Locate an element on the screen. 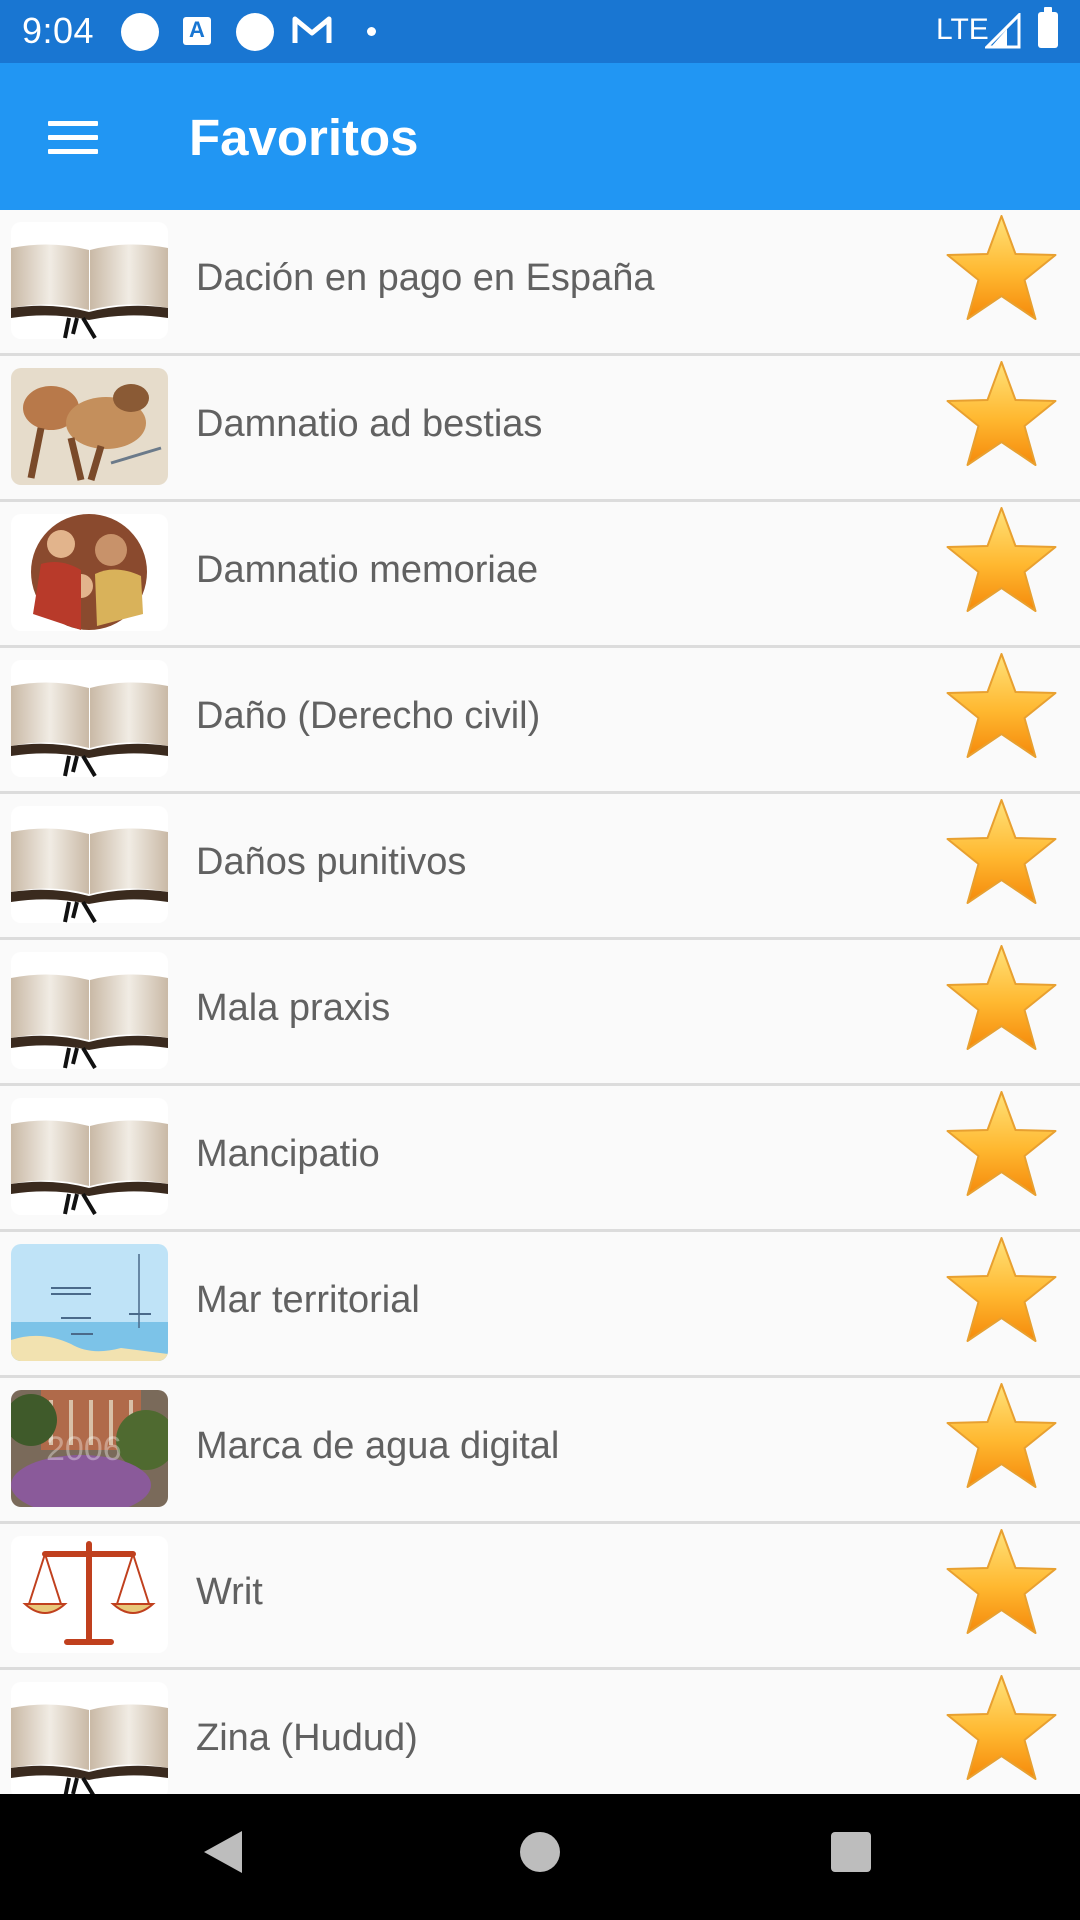 This screenshot has height=1920, width=1080. status-time: 9:04 is located at coordinates (58, 30).